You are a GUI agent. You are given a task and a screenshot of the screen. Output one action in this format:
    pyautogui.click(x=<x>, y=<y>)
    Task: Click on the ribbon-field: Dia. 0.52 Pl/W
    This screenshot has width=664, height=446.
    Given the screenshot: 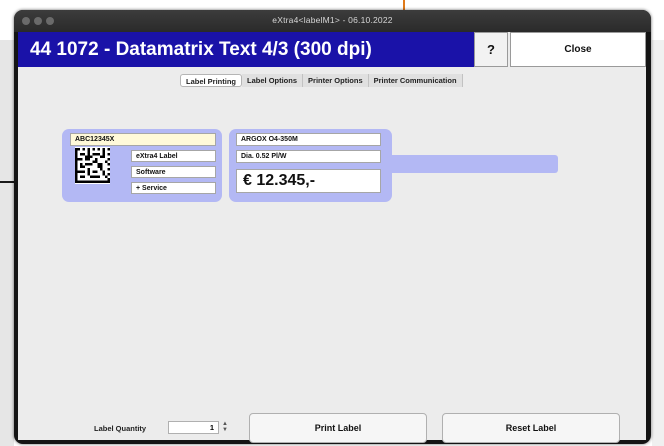 What is the action you would take?
    pyautogui.click(x=308, y=156)
    